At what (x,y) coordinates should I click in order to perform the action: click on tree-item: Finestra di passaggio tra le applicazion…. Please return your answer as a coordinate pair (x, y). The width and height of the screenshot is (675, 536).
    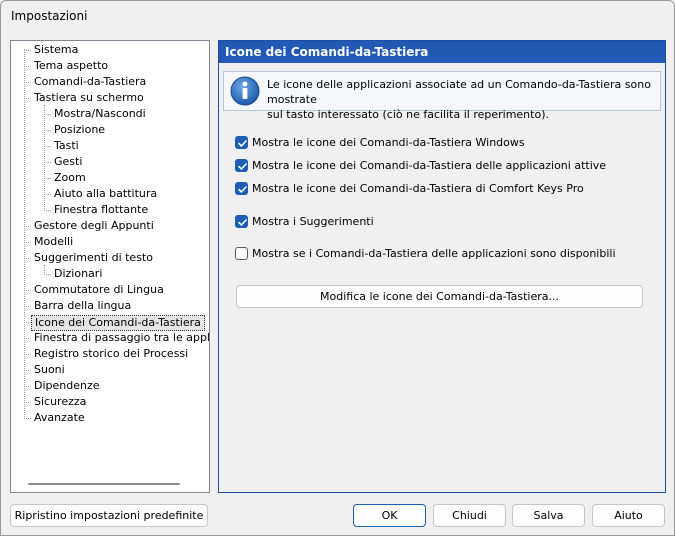
    Looking at the image, I should click on (120, 338).